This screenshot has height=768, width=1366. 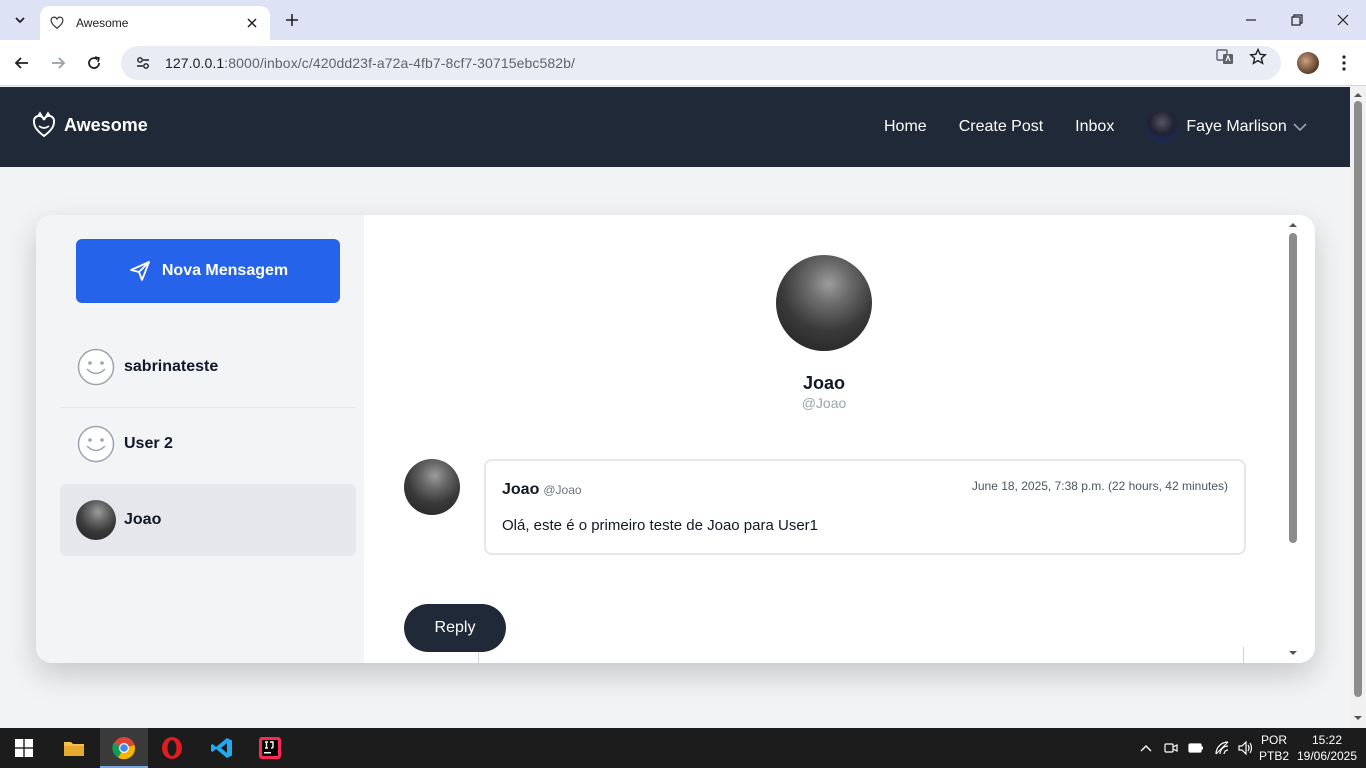 I want to click on message-sender: Joao @Joao, so click(x=542, y=490).